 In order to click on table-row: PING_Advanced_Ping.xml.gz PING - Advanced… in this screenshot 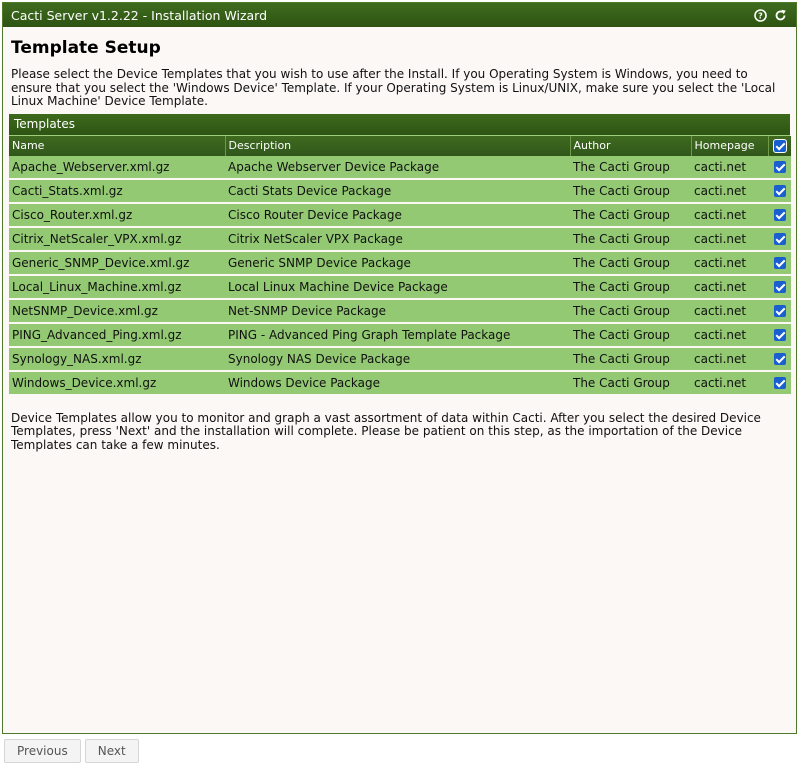, I will do `click(400, 335)`.